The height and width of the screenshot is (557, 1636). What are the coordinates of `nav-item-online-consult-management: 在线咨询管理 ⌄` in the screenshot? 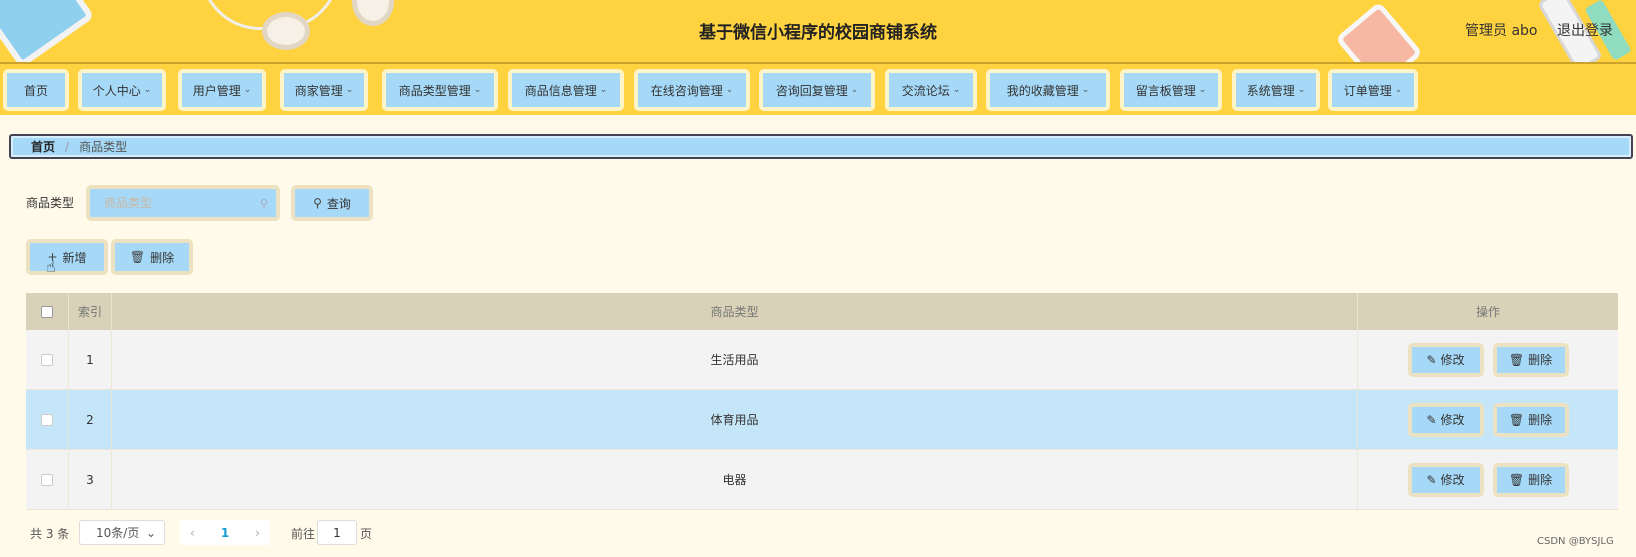 It's located at (692, 90).